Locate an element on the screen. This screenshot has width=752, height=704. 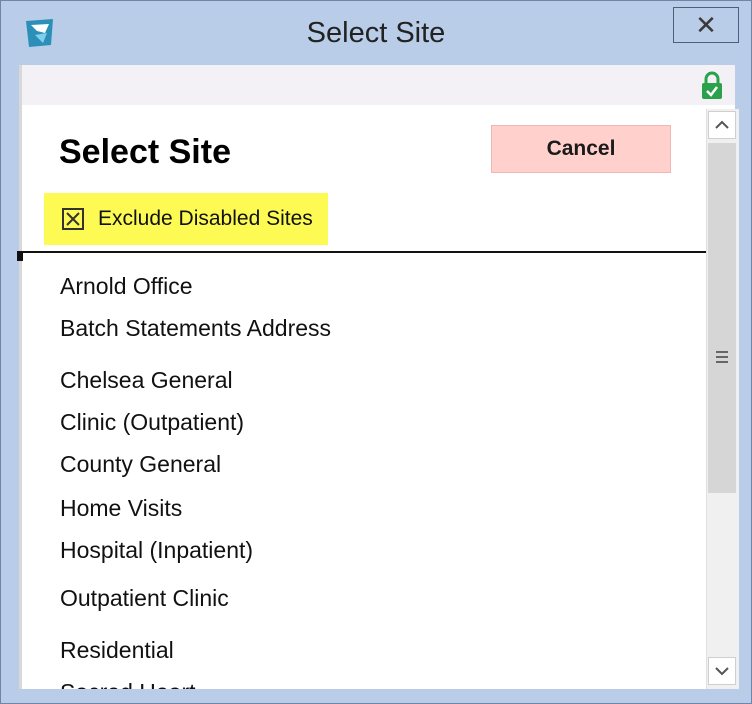
site-item: Hospital (Inpatient) is located at coordinates (156, 550).